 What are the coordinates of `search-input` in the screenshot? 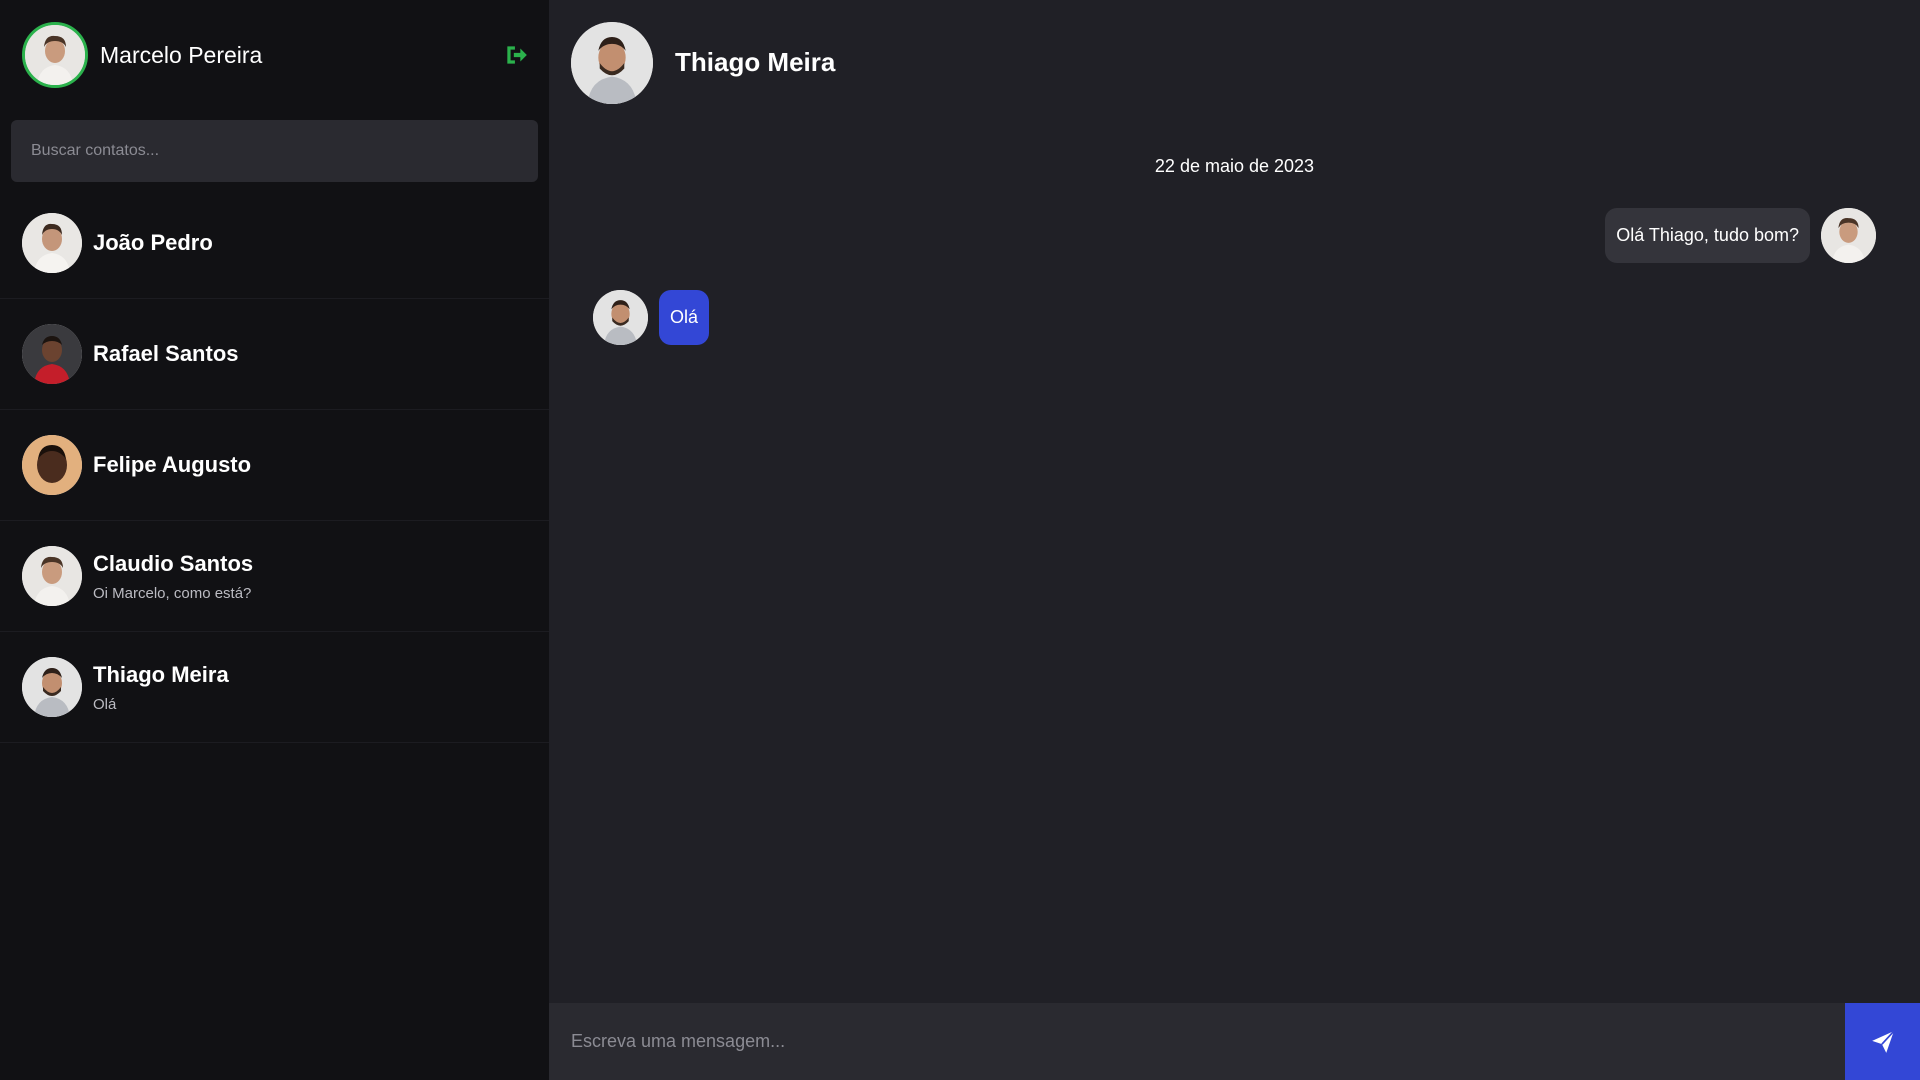 It's located at (274, 151).